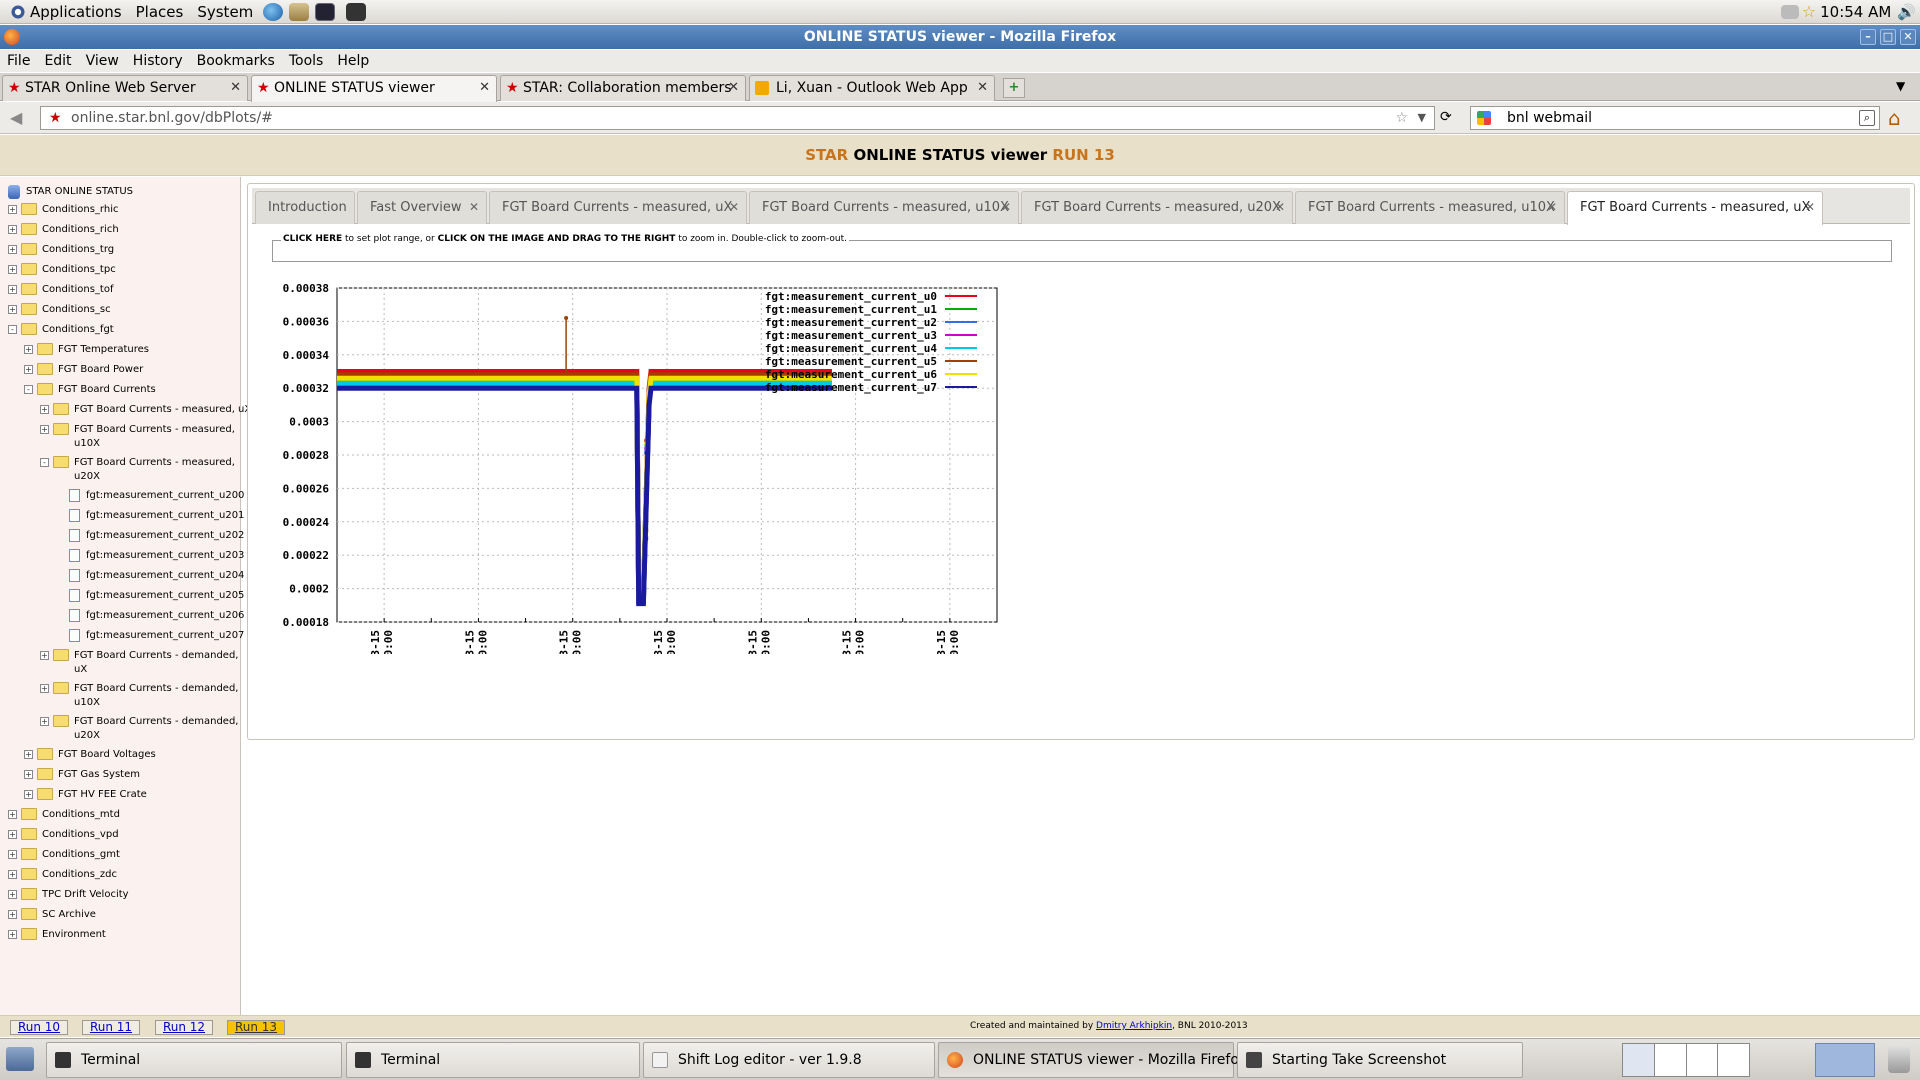 The width and height of the screenshot is (1920, 1080). I want to click on workspace-firefox-preview, so click(1845, 1060).